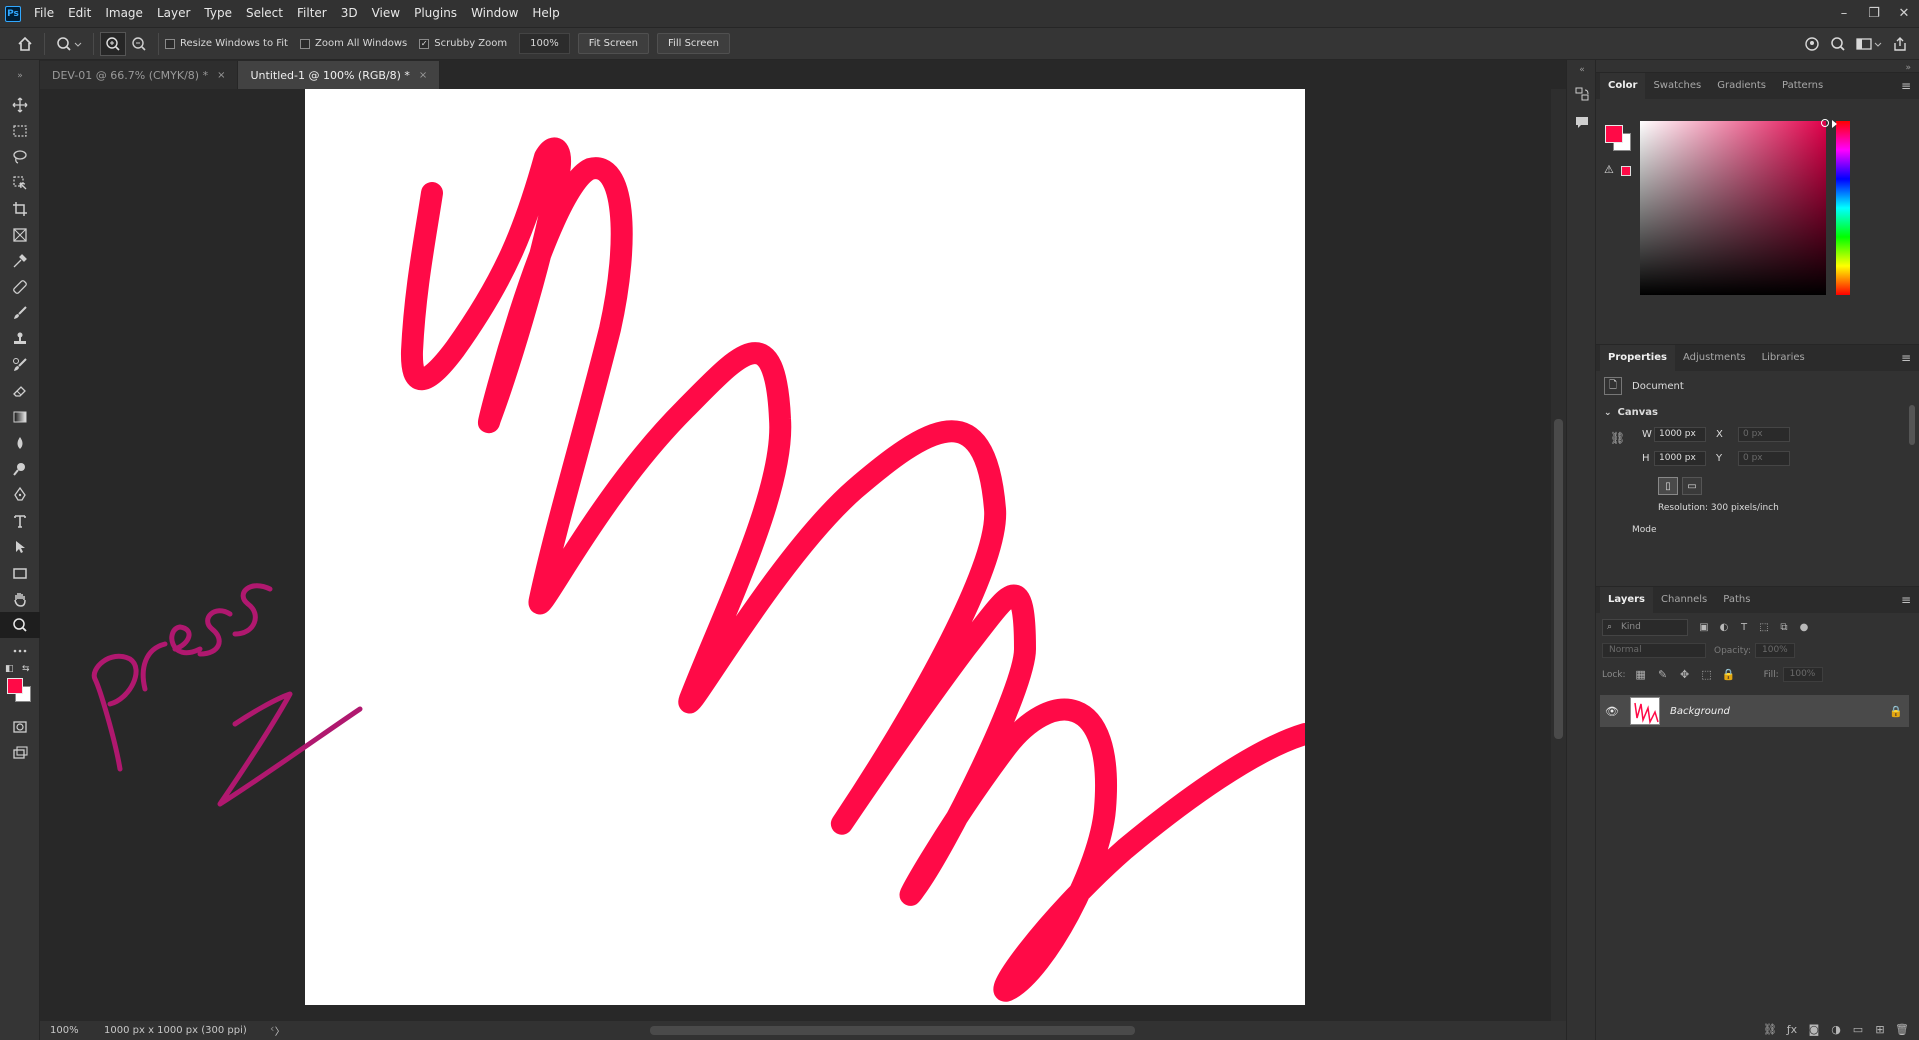  I want to click on layer-row-background: 👁 Background 🔒, so click(1754, 711).